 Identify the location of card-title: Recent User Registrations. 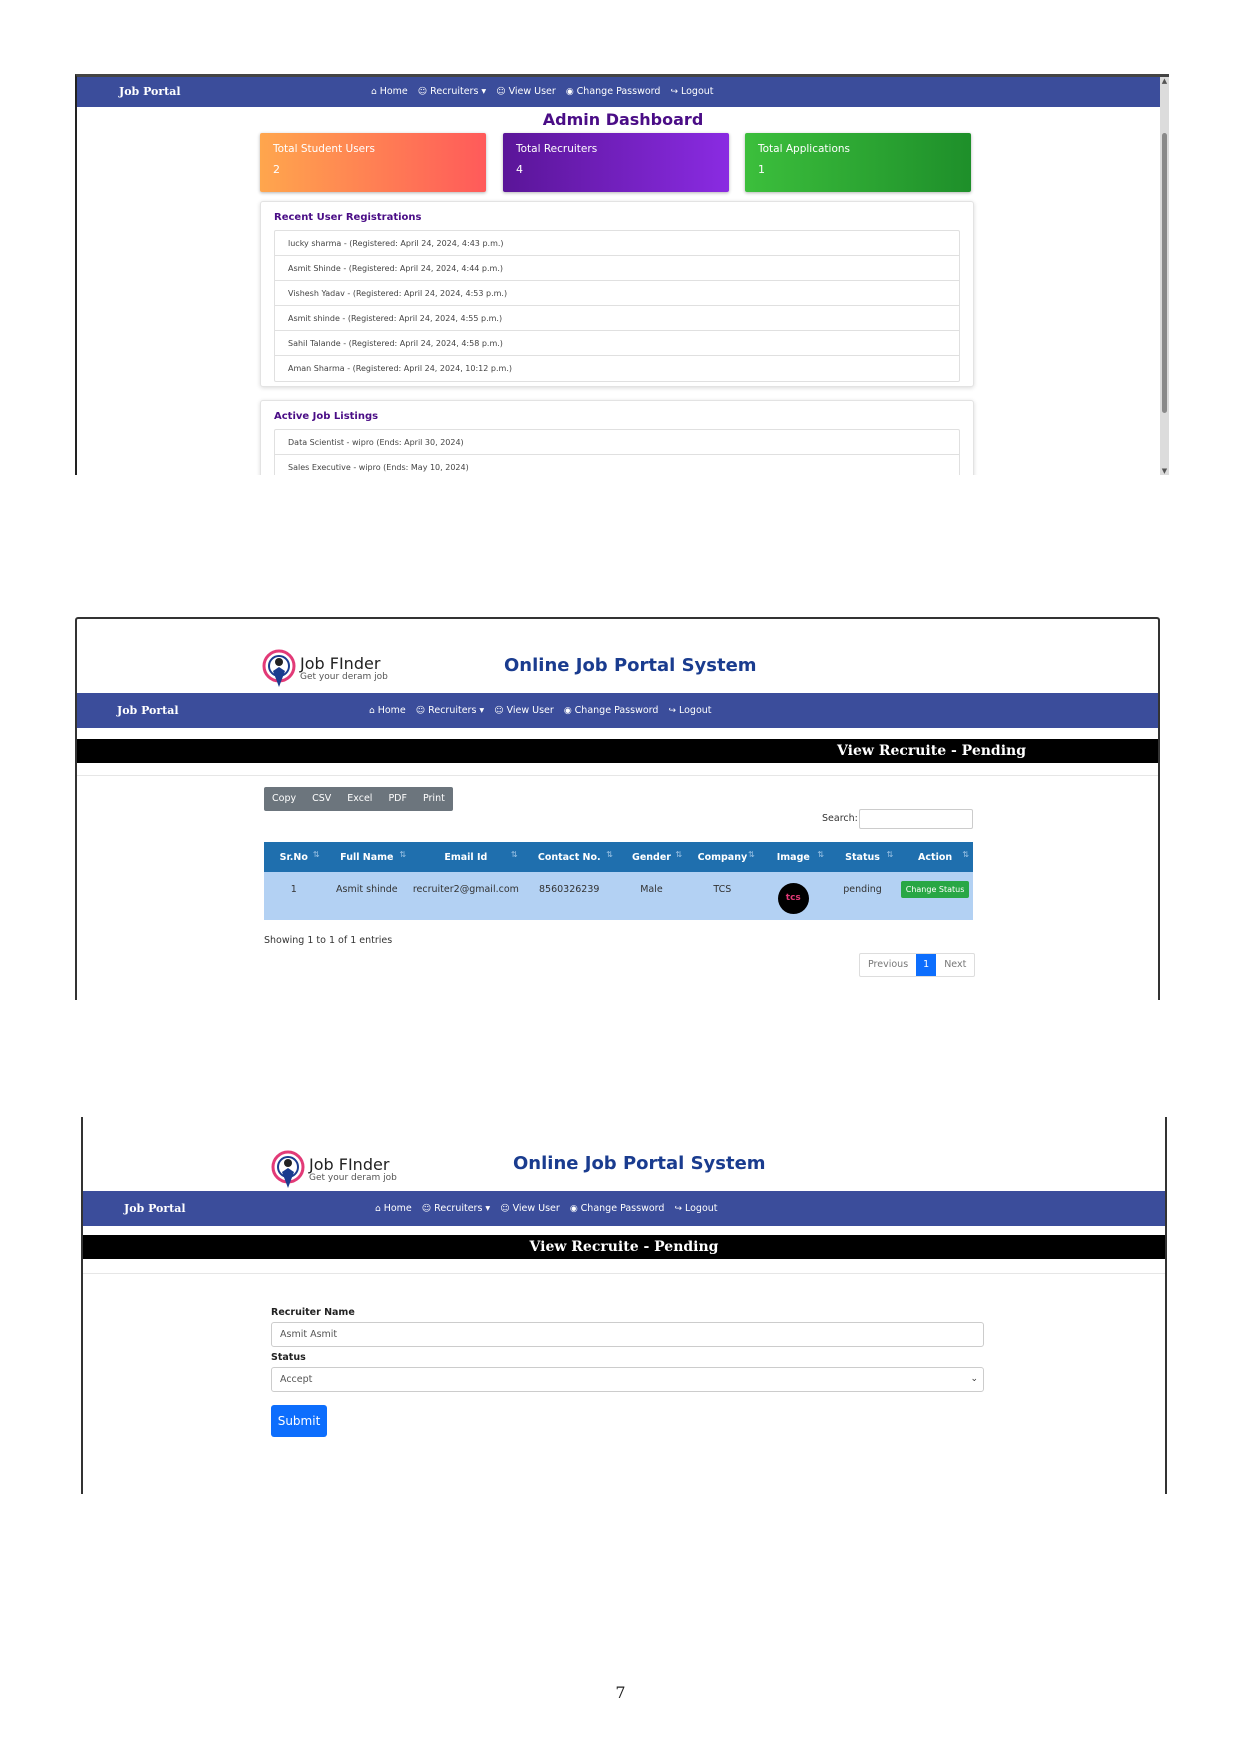
(348, 217).